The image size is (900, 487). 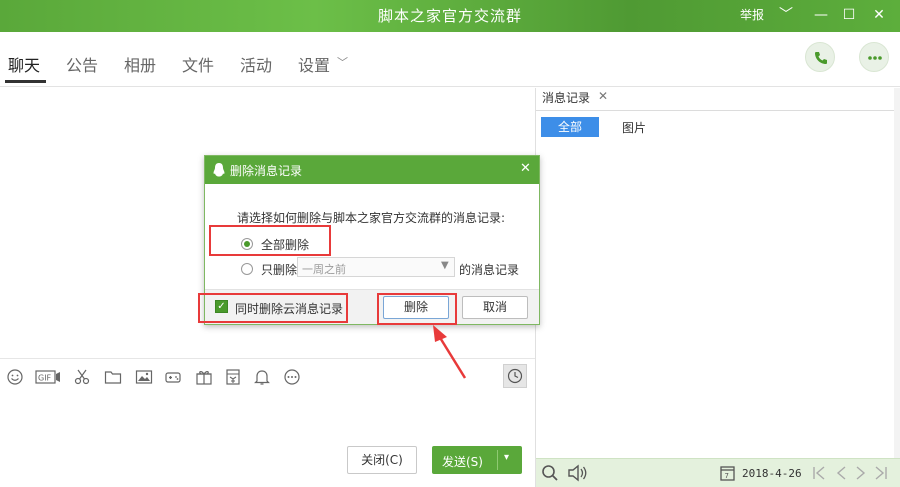 What do you see at coordinates (578, 473) in the screenshot?
I see `speaker-icon` at bounding box center [578, 473].